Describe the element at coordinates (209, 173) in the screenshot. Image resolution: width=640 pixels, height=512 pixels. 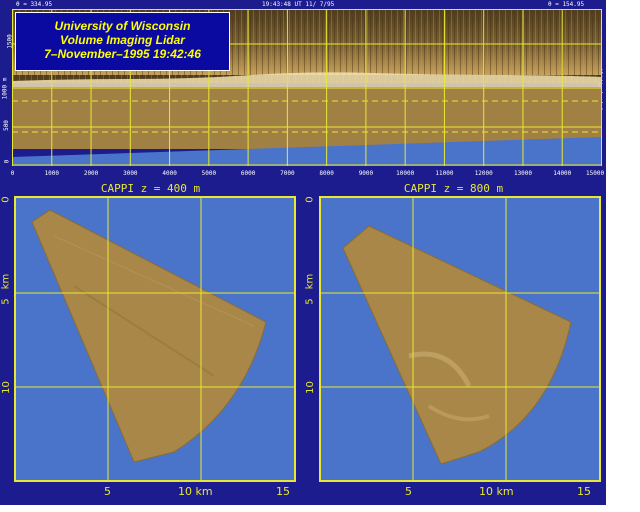
I see `rhi-x-tick: 5000` at that location.